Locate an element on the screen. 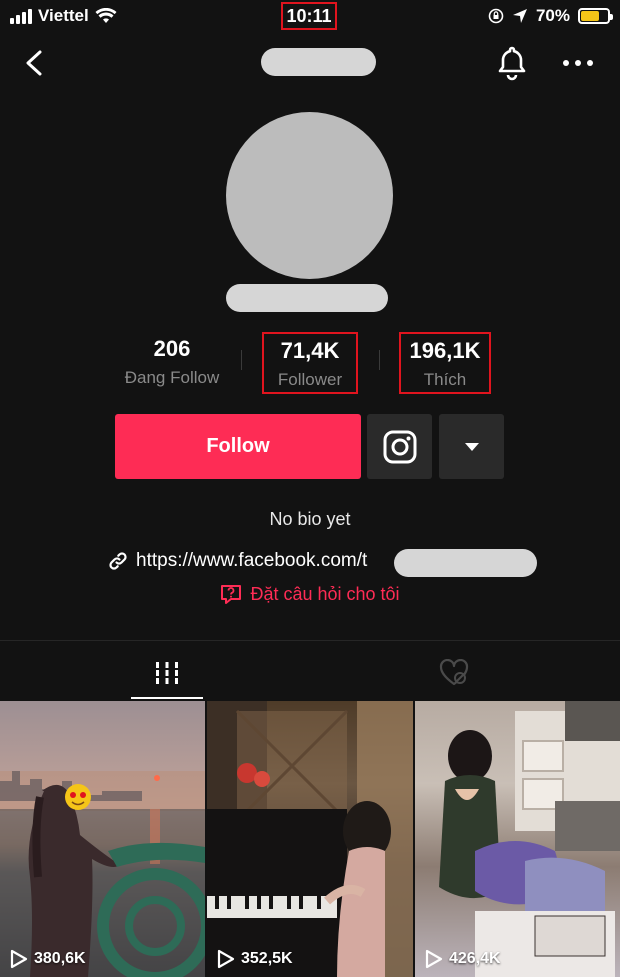 Image resolution: width=620 pixels, height=977 pixels. caret-down-icon is located at coordinates (471, 446).